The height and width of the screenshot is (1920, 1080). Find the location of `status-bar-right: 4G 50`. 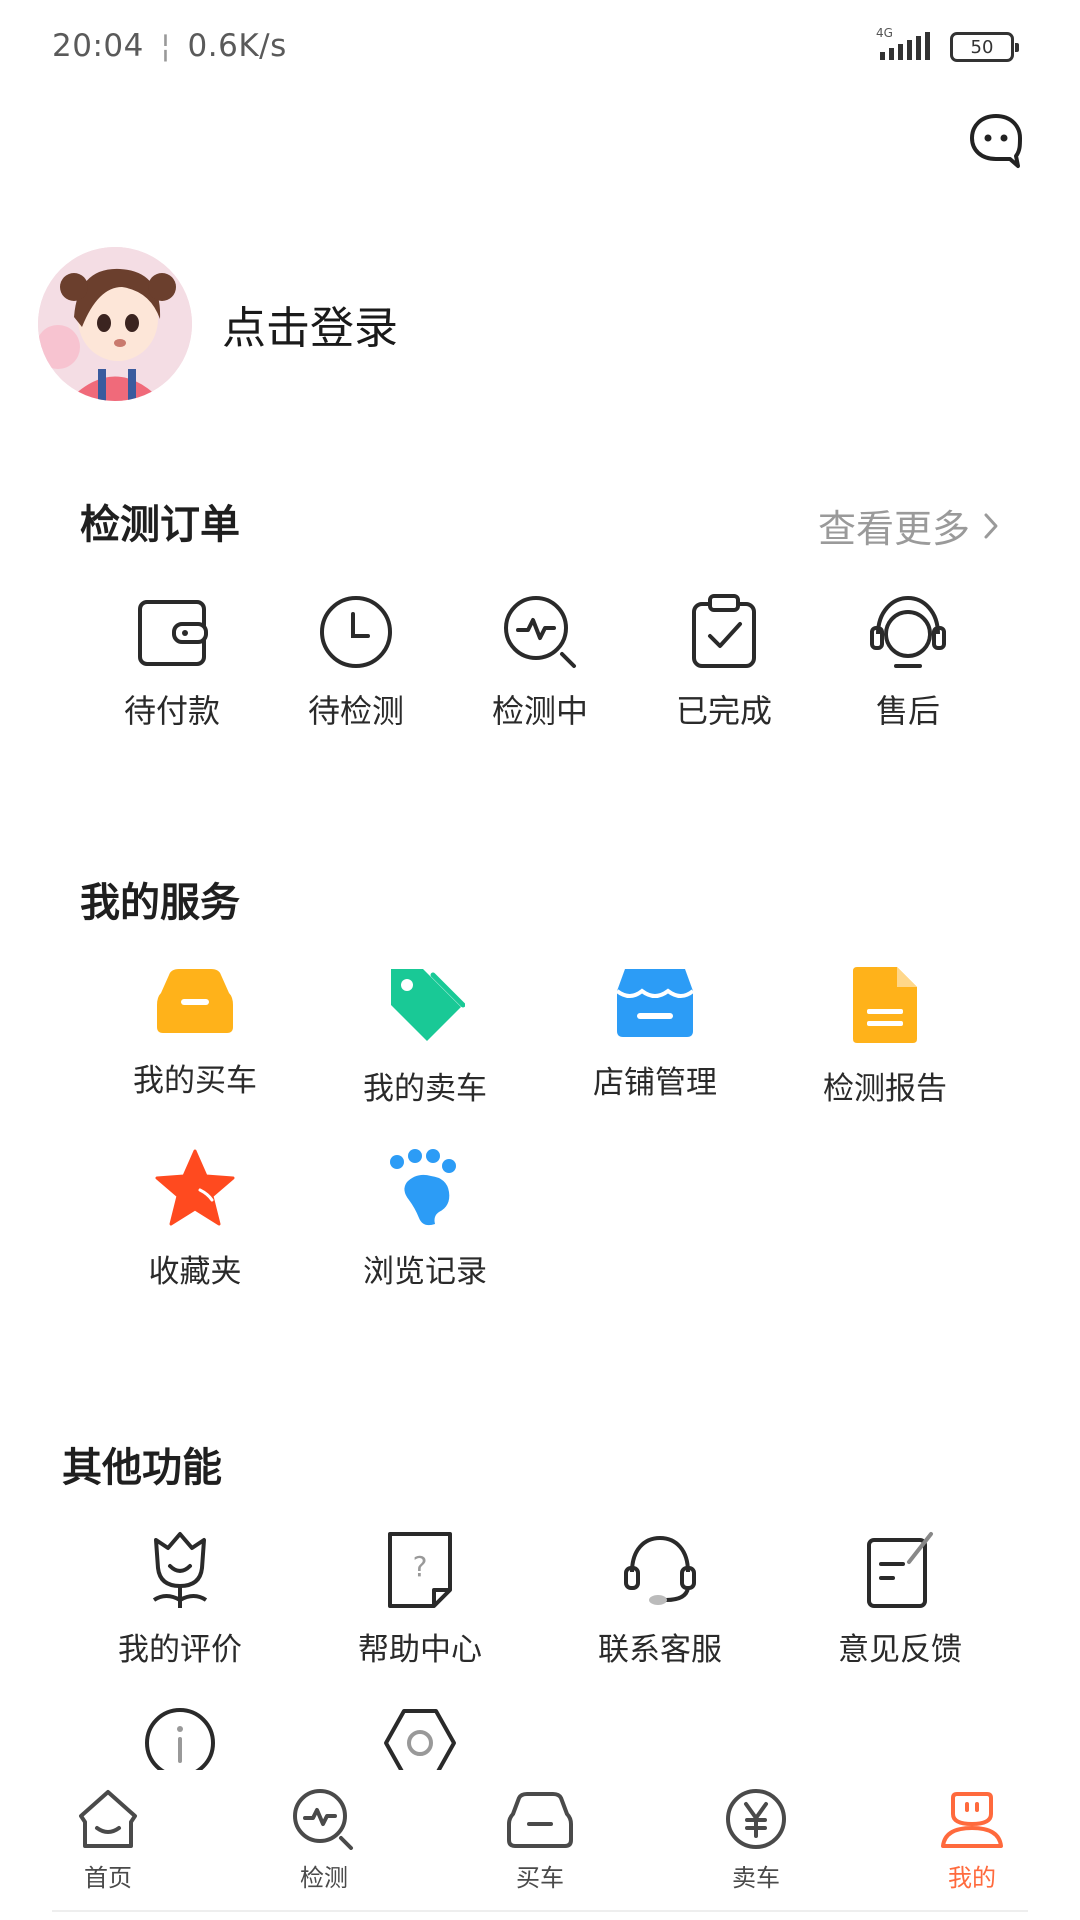

status-bar-right: 4G 50 is located at coordinates (946, 45).